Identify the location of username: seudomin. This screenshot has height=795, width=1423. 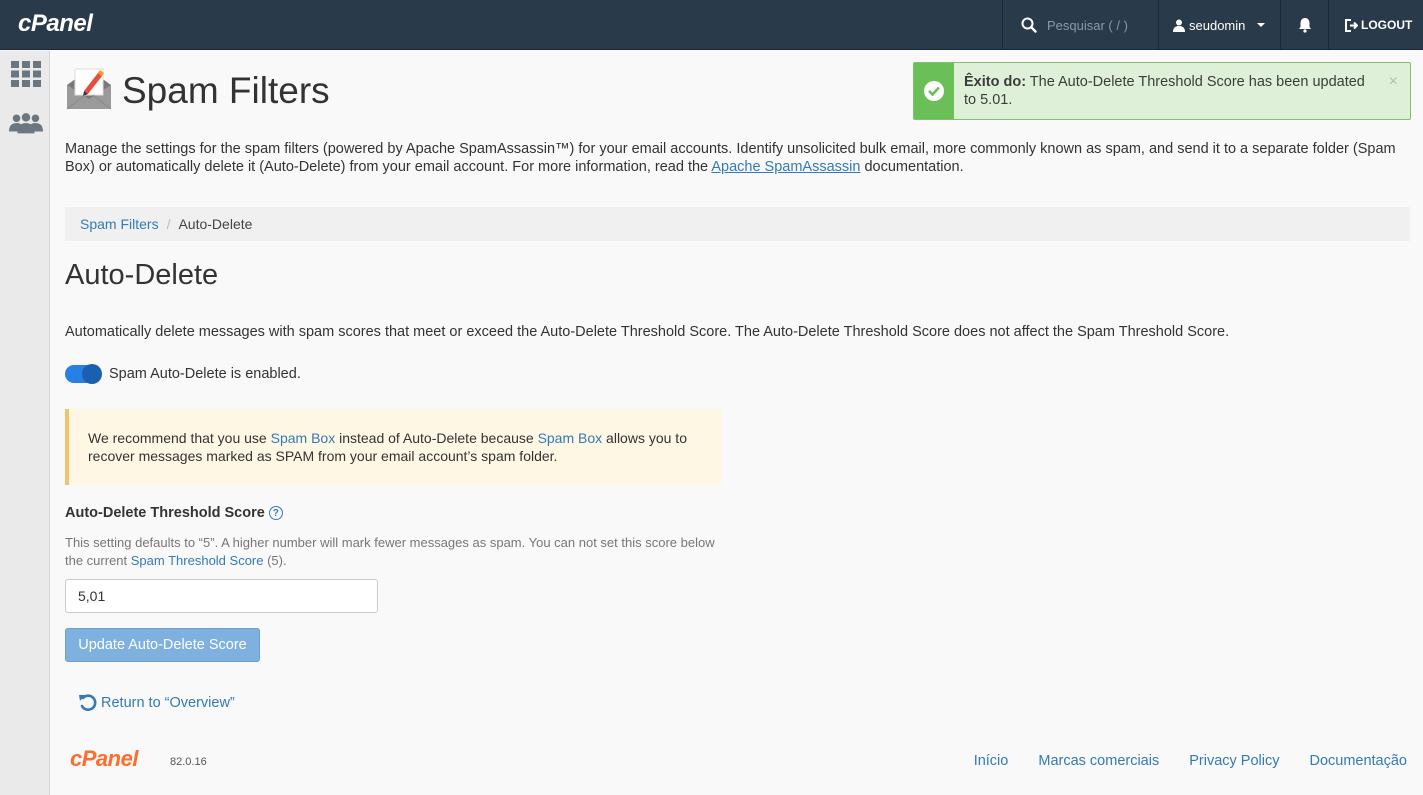
(1217, 25).